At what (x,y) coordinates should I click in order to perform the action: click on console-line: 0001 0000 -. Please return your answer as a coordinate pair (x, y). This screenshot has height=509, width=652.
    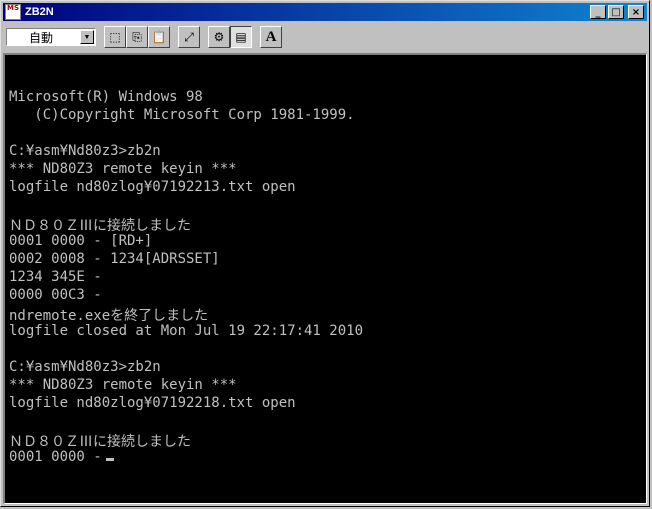
    Looking at the image, I should click on (55, 457).